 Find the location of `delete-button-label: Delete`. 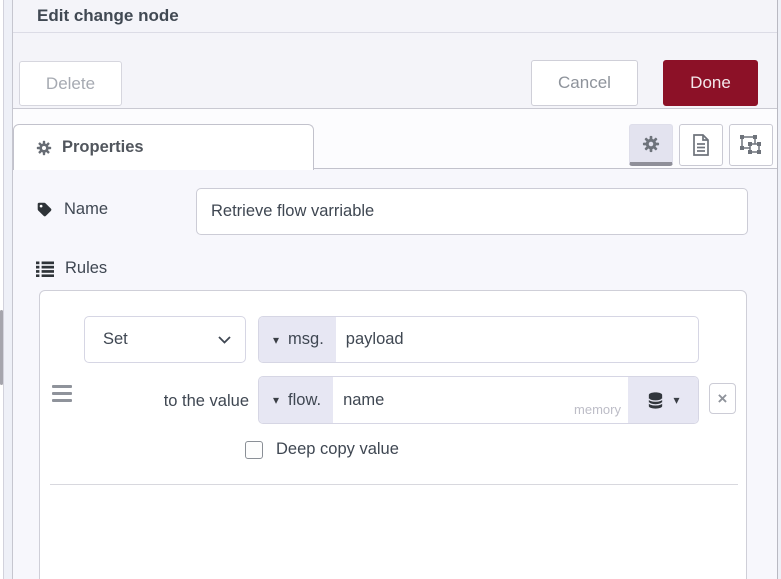

delete-button-label: Delete is located at coordinates (70, 83).